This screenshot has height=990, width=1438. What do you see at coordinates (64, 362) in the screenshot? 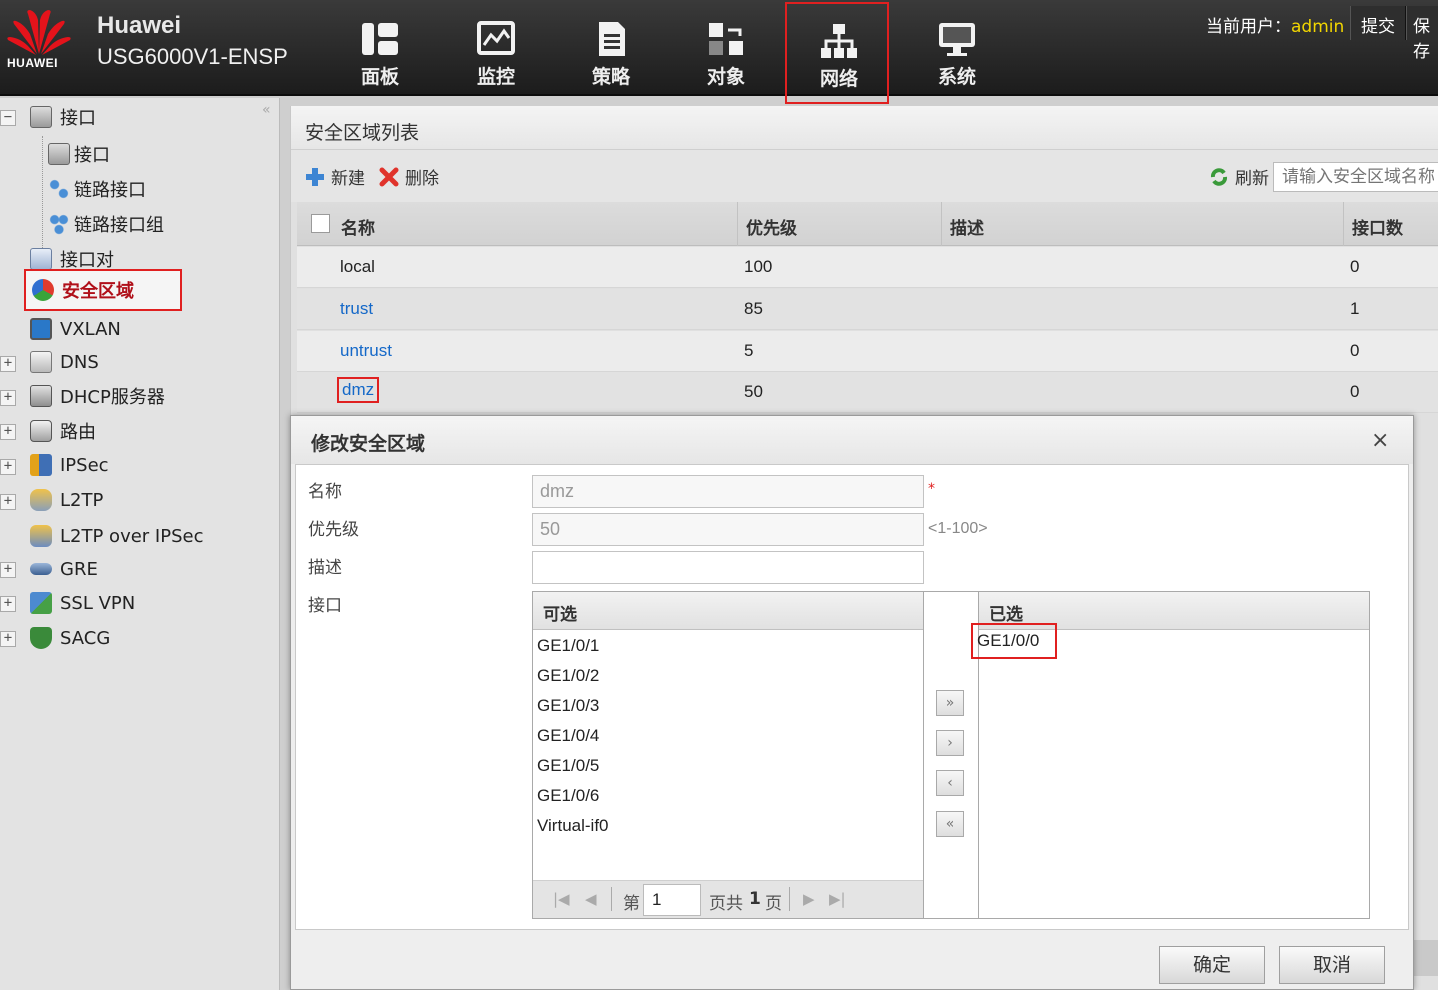
I see `sidebar-item-dns: DNS` at bounding box center [64, 362].